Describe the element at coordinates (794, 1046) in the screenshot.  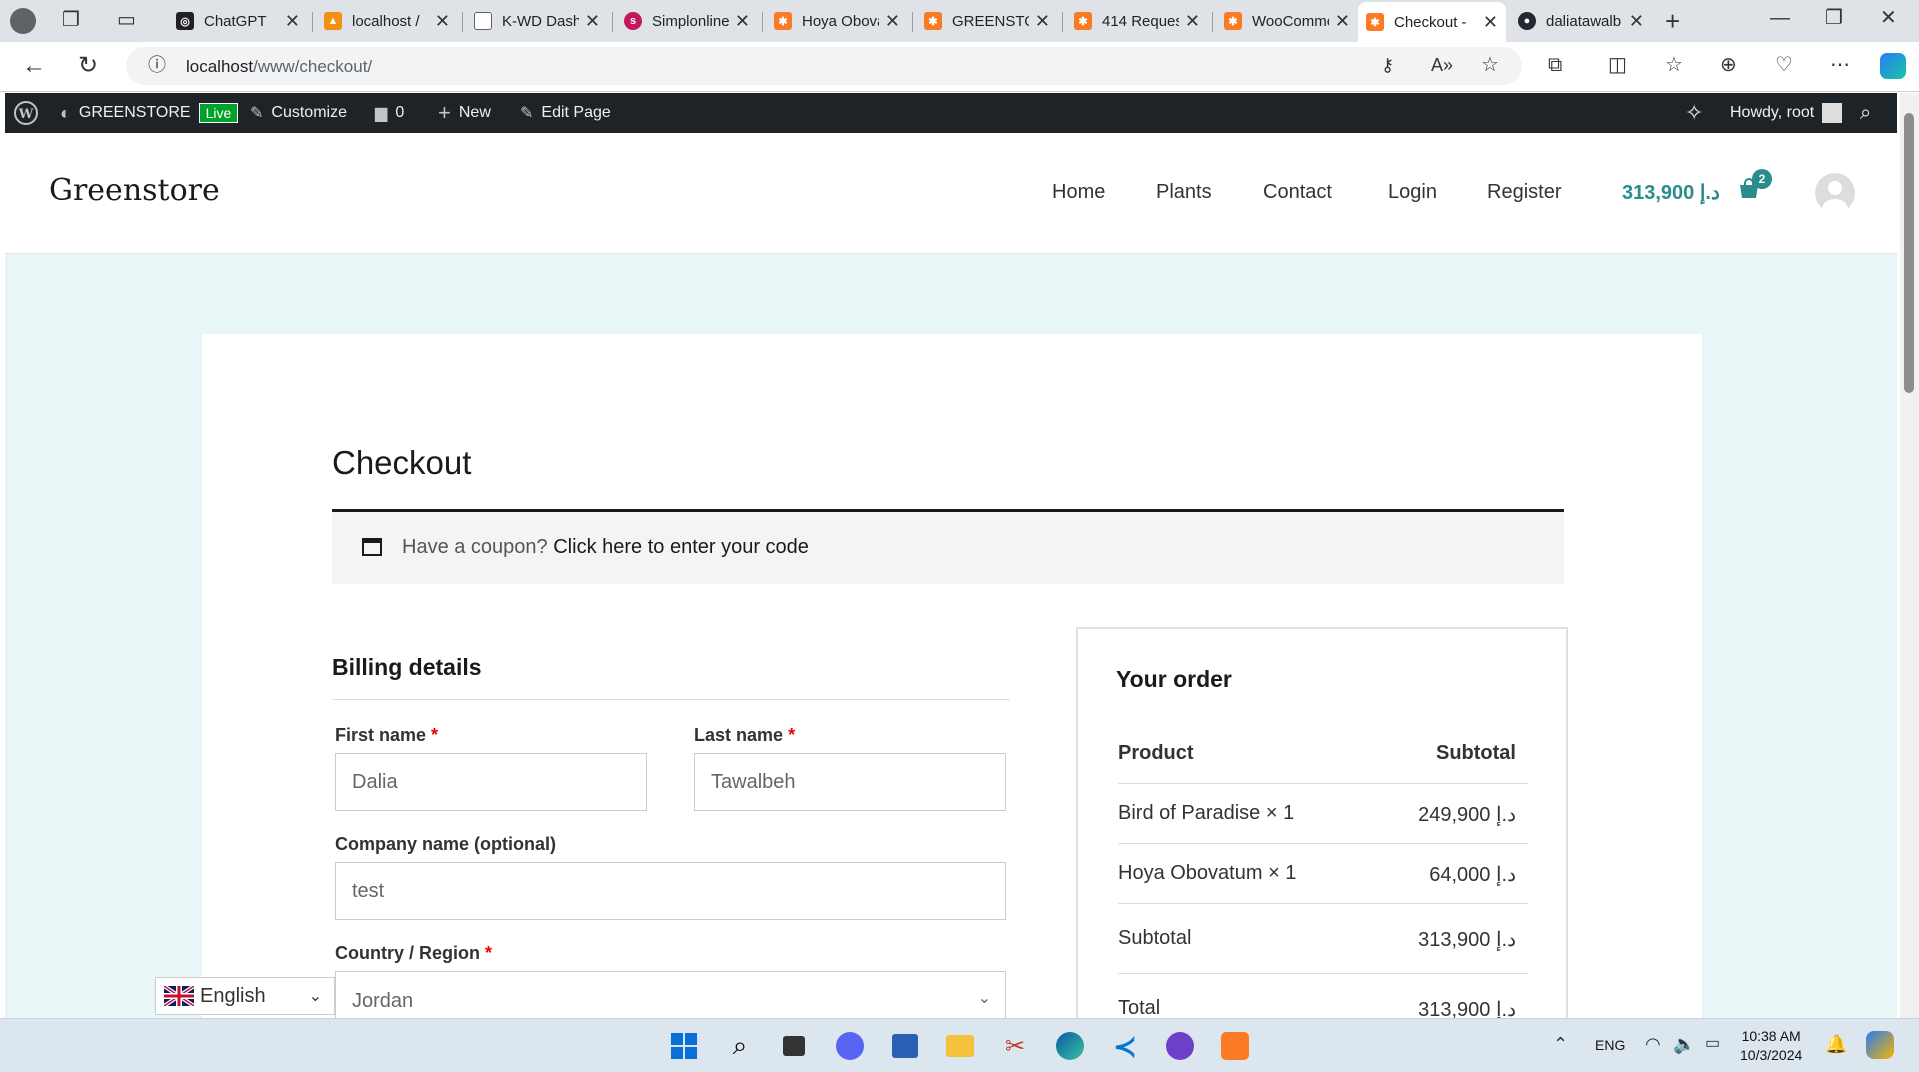
I see `task-view-icon` at that location.